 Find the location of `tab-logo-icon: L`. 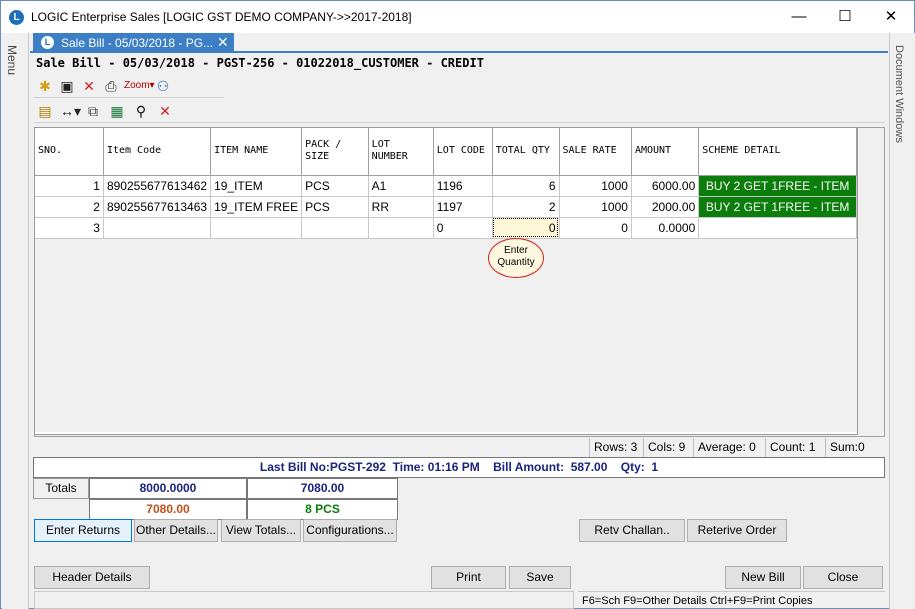

tab-logo-icon: L is located at coordinates (47, 42).